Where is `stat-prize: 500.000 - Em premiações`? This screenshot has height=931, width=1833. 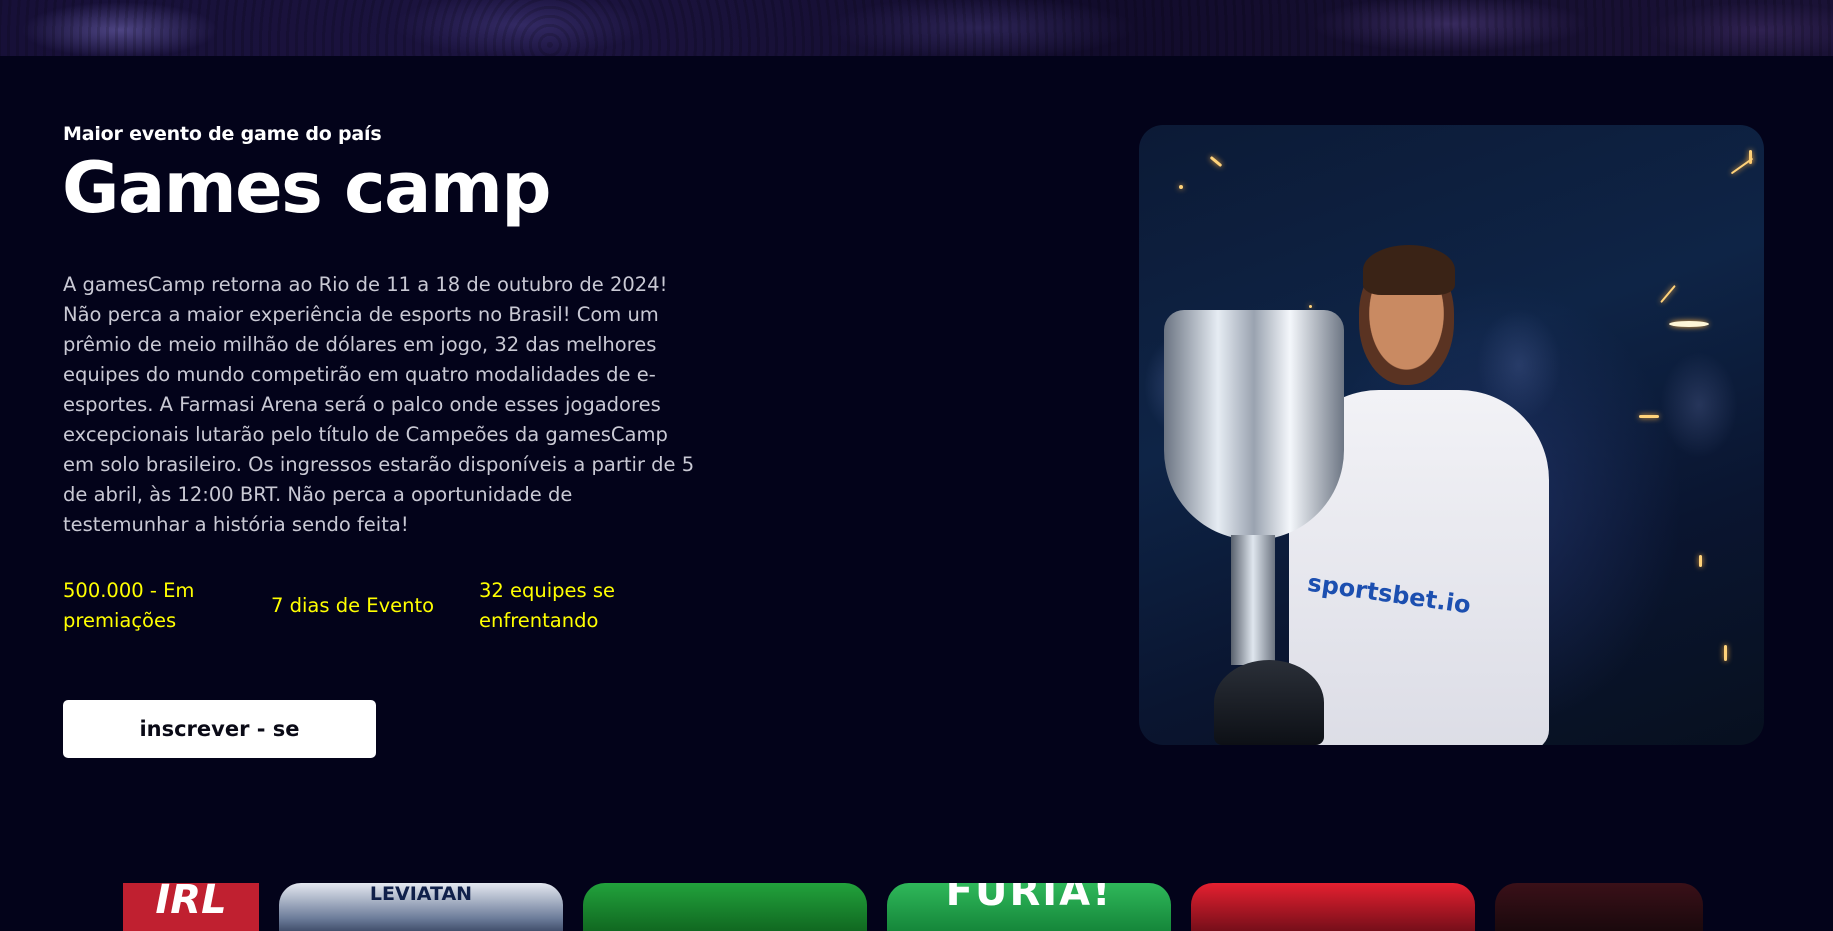
stat-prize: 500.000 - Em premiações is located at coordinates (129, 605).